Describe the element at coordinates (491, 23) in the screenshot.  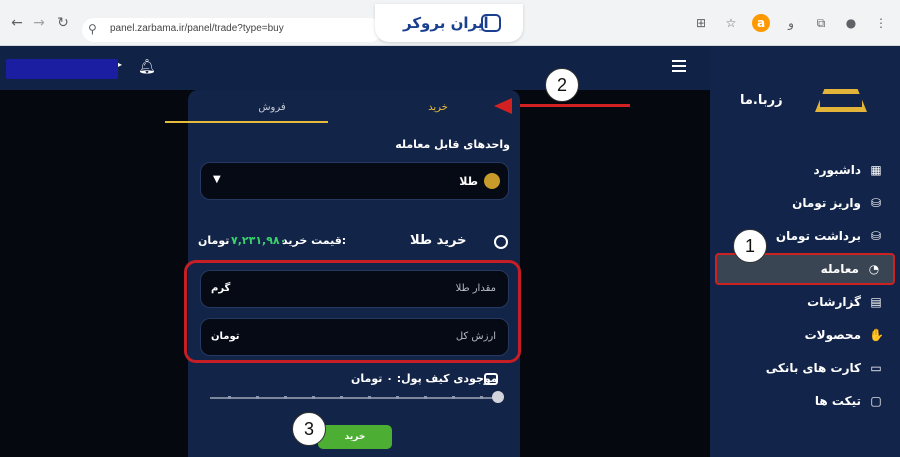
I see `watermark-logo-icon` at that location.